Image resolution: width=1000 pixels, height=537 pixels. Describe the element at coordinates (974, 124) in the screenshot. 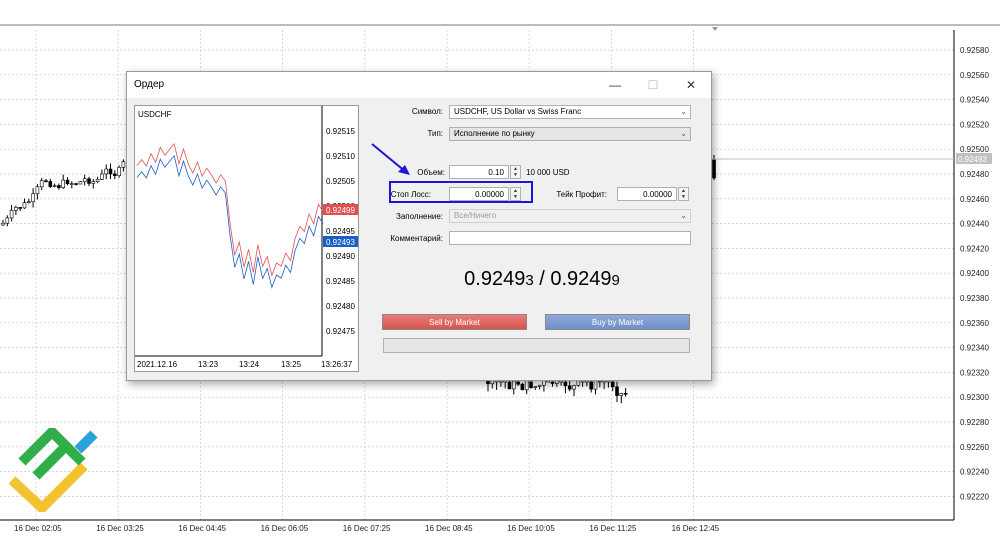

I see `price-axis-label: 0.92520` at that location.